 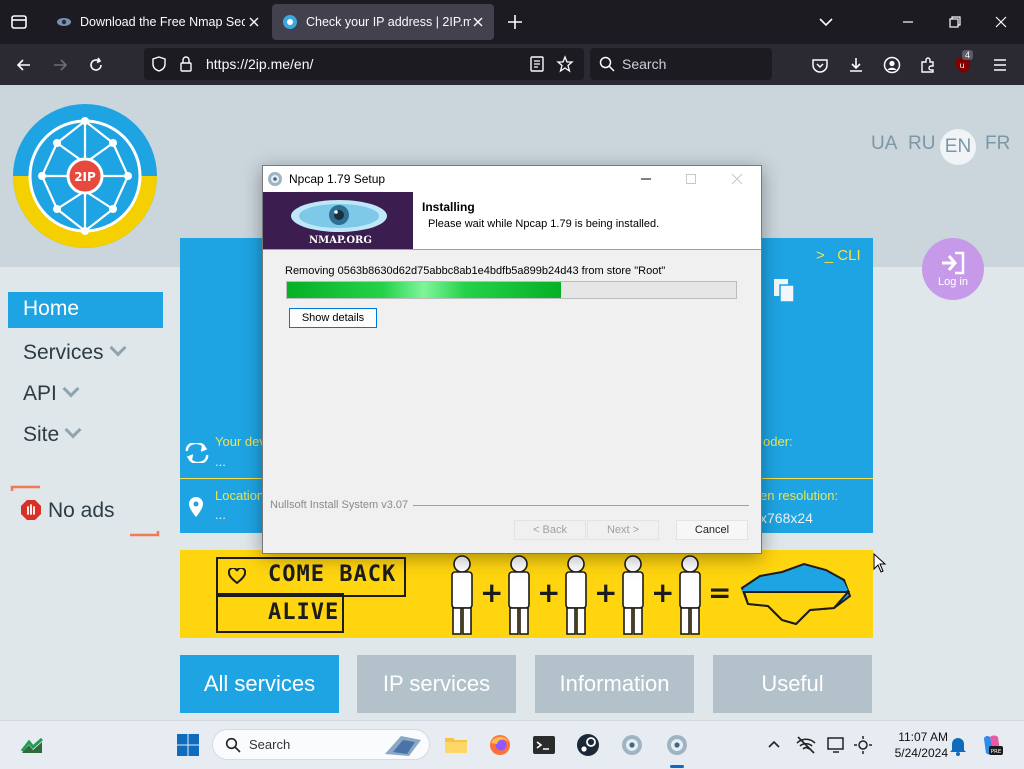 What do you see at coordinates (997, 144) in the screenshot?
I see `lang-fr: FR` at bounding box center [997, 144].